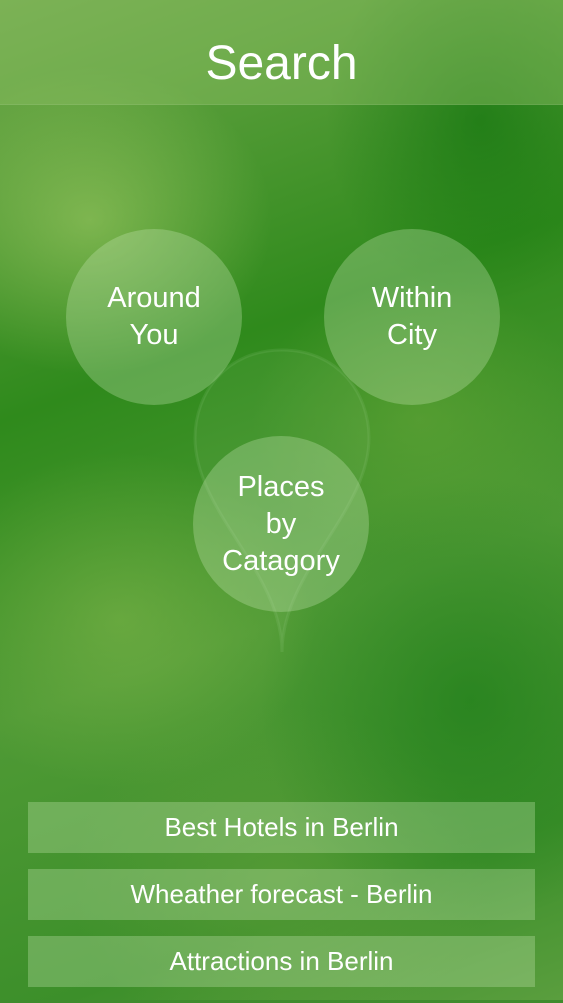 The height and width of the screenshot is (1003, 563). Describe the element at coordinates (281, 827) in the screenshot. I see `best-hotels-button: Best Hotels in Berlin` at that location.